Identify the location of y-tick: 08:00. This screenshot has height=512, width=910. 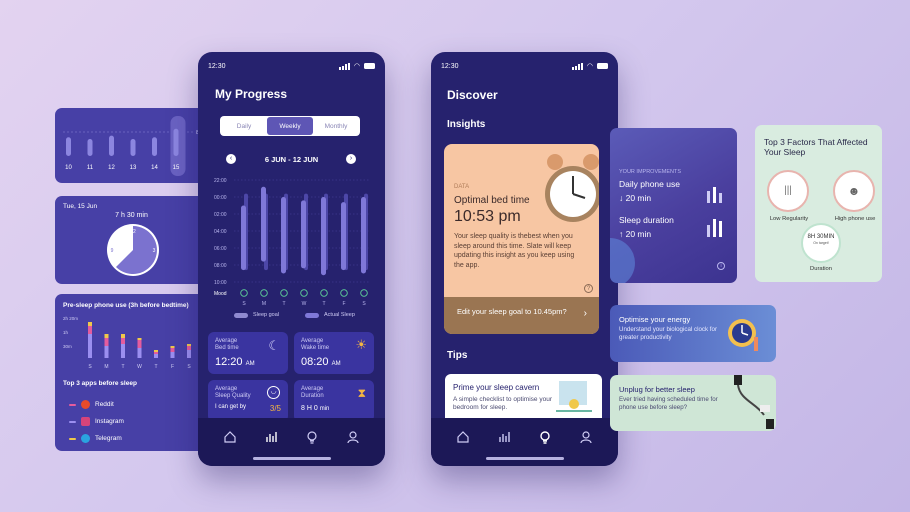
(220, 266).